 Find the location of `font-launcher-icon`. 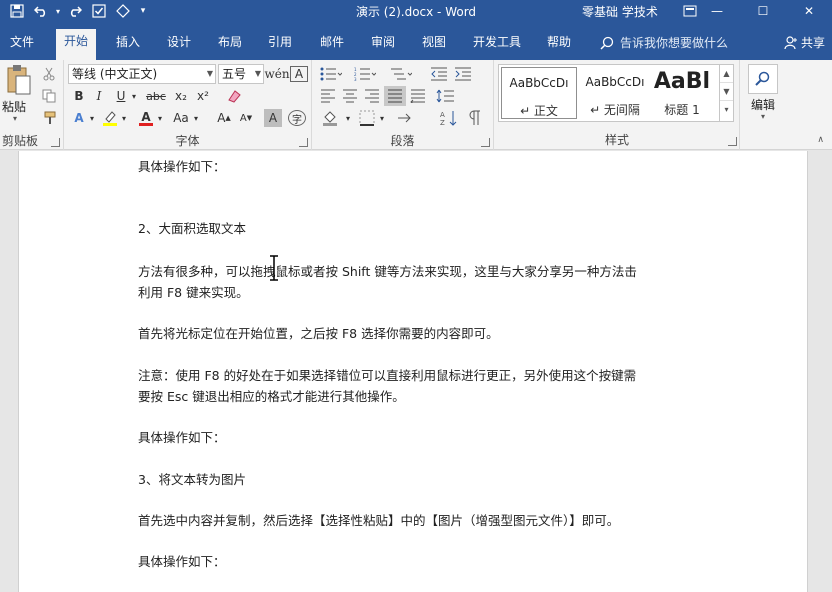

font-launcher-icon is located at coordinates (303, 142).